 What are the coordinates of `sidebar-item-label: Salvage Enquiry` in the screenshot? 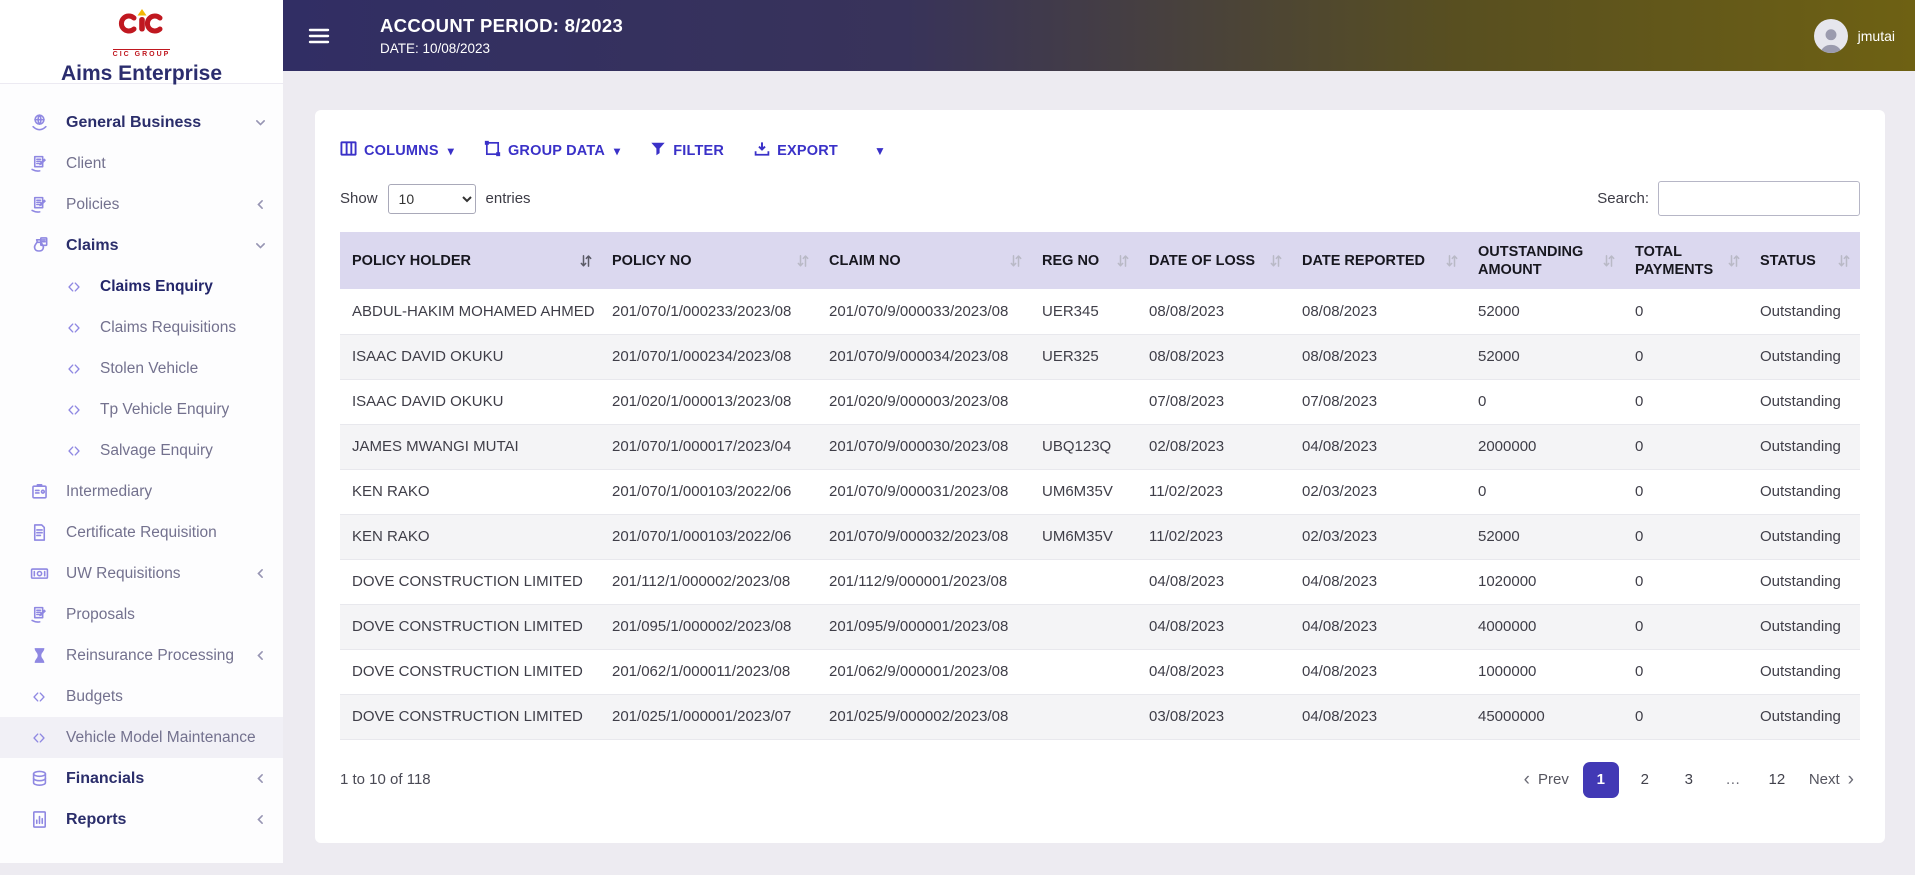 It's located at (156, 450).